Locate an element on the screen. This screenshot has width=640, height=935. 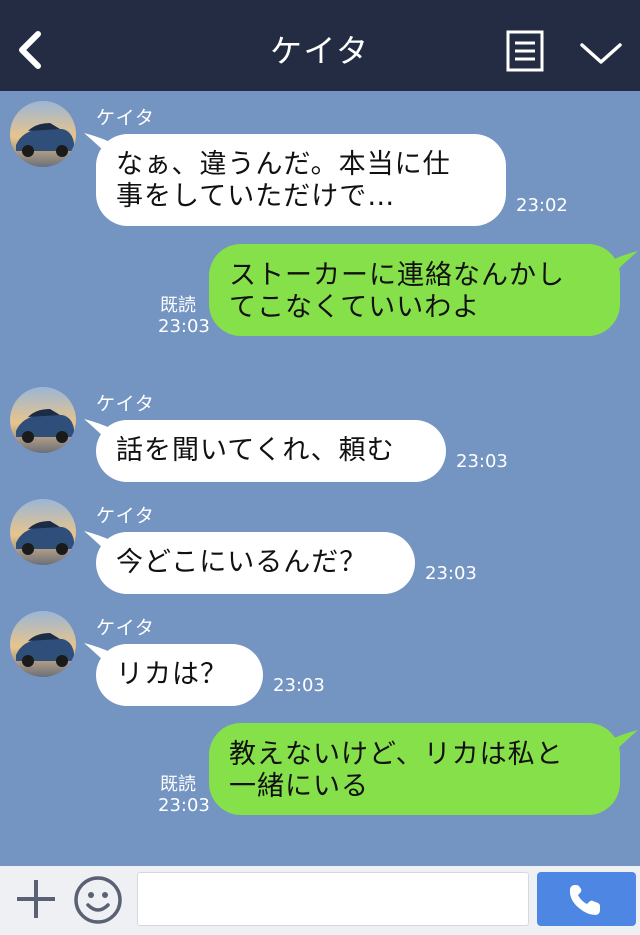
message-bubble: 話を聞いてくれ、頼む is located at coordinates (271, 451).